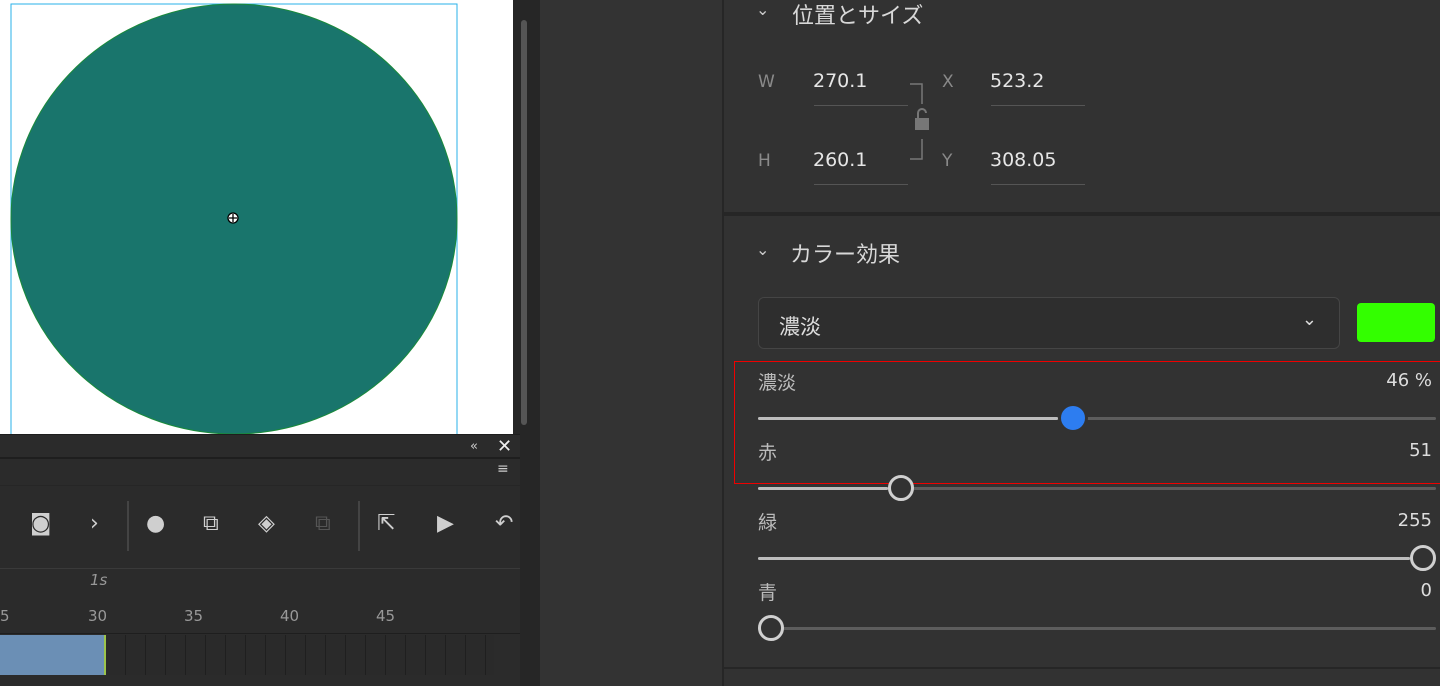 This screenshot has height=686, width=1440. I want to click on x-label: X, so click(948, 82).